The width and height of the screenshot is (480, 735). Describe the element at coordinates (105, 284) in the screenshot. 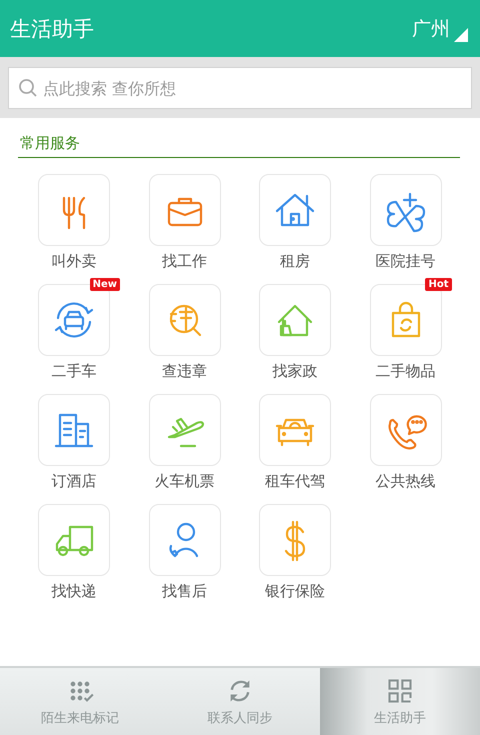

I see `tag-badge: New` at that location.